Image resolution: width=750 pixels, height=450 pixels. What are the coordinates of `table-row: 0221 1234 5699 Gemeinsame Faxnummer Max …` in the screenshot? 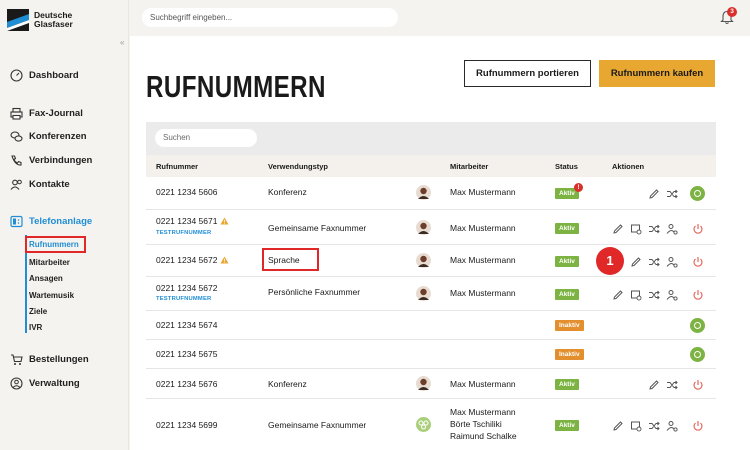 It's located at (431, 424).